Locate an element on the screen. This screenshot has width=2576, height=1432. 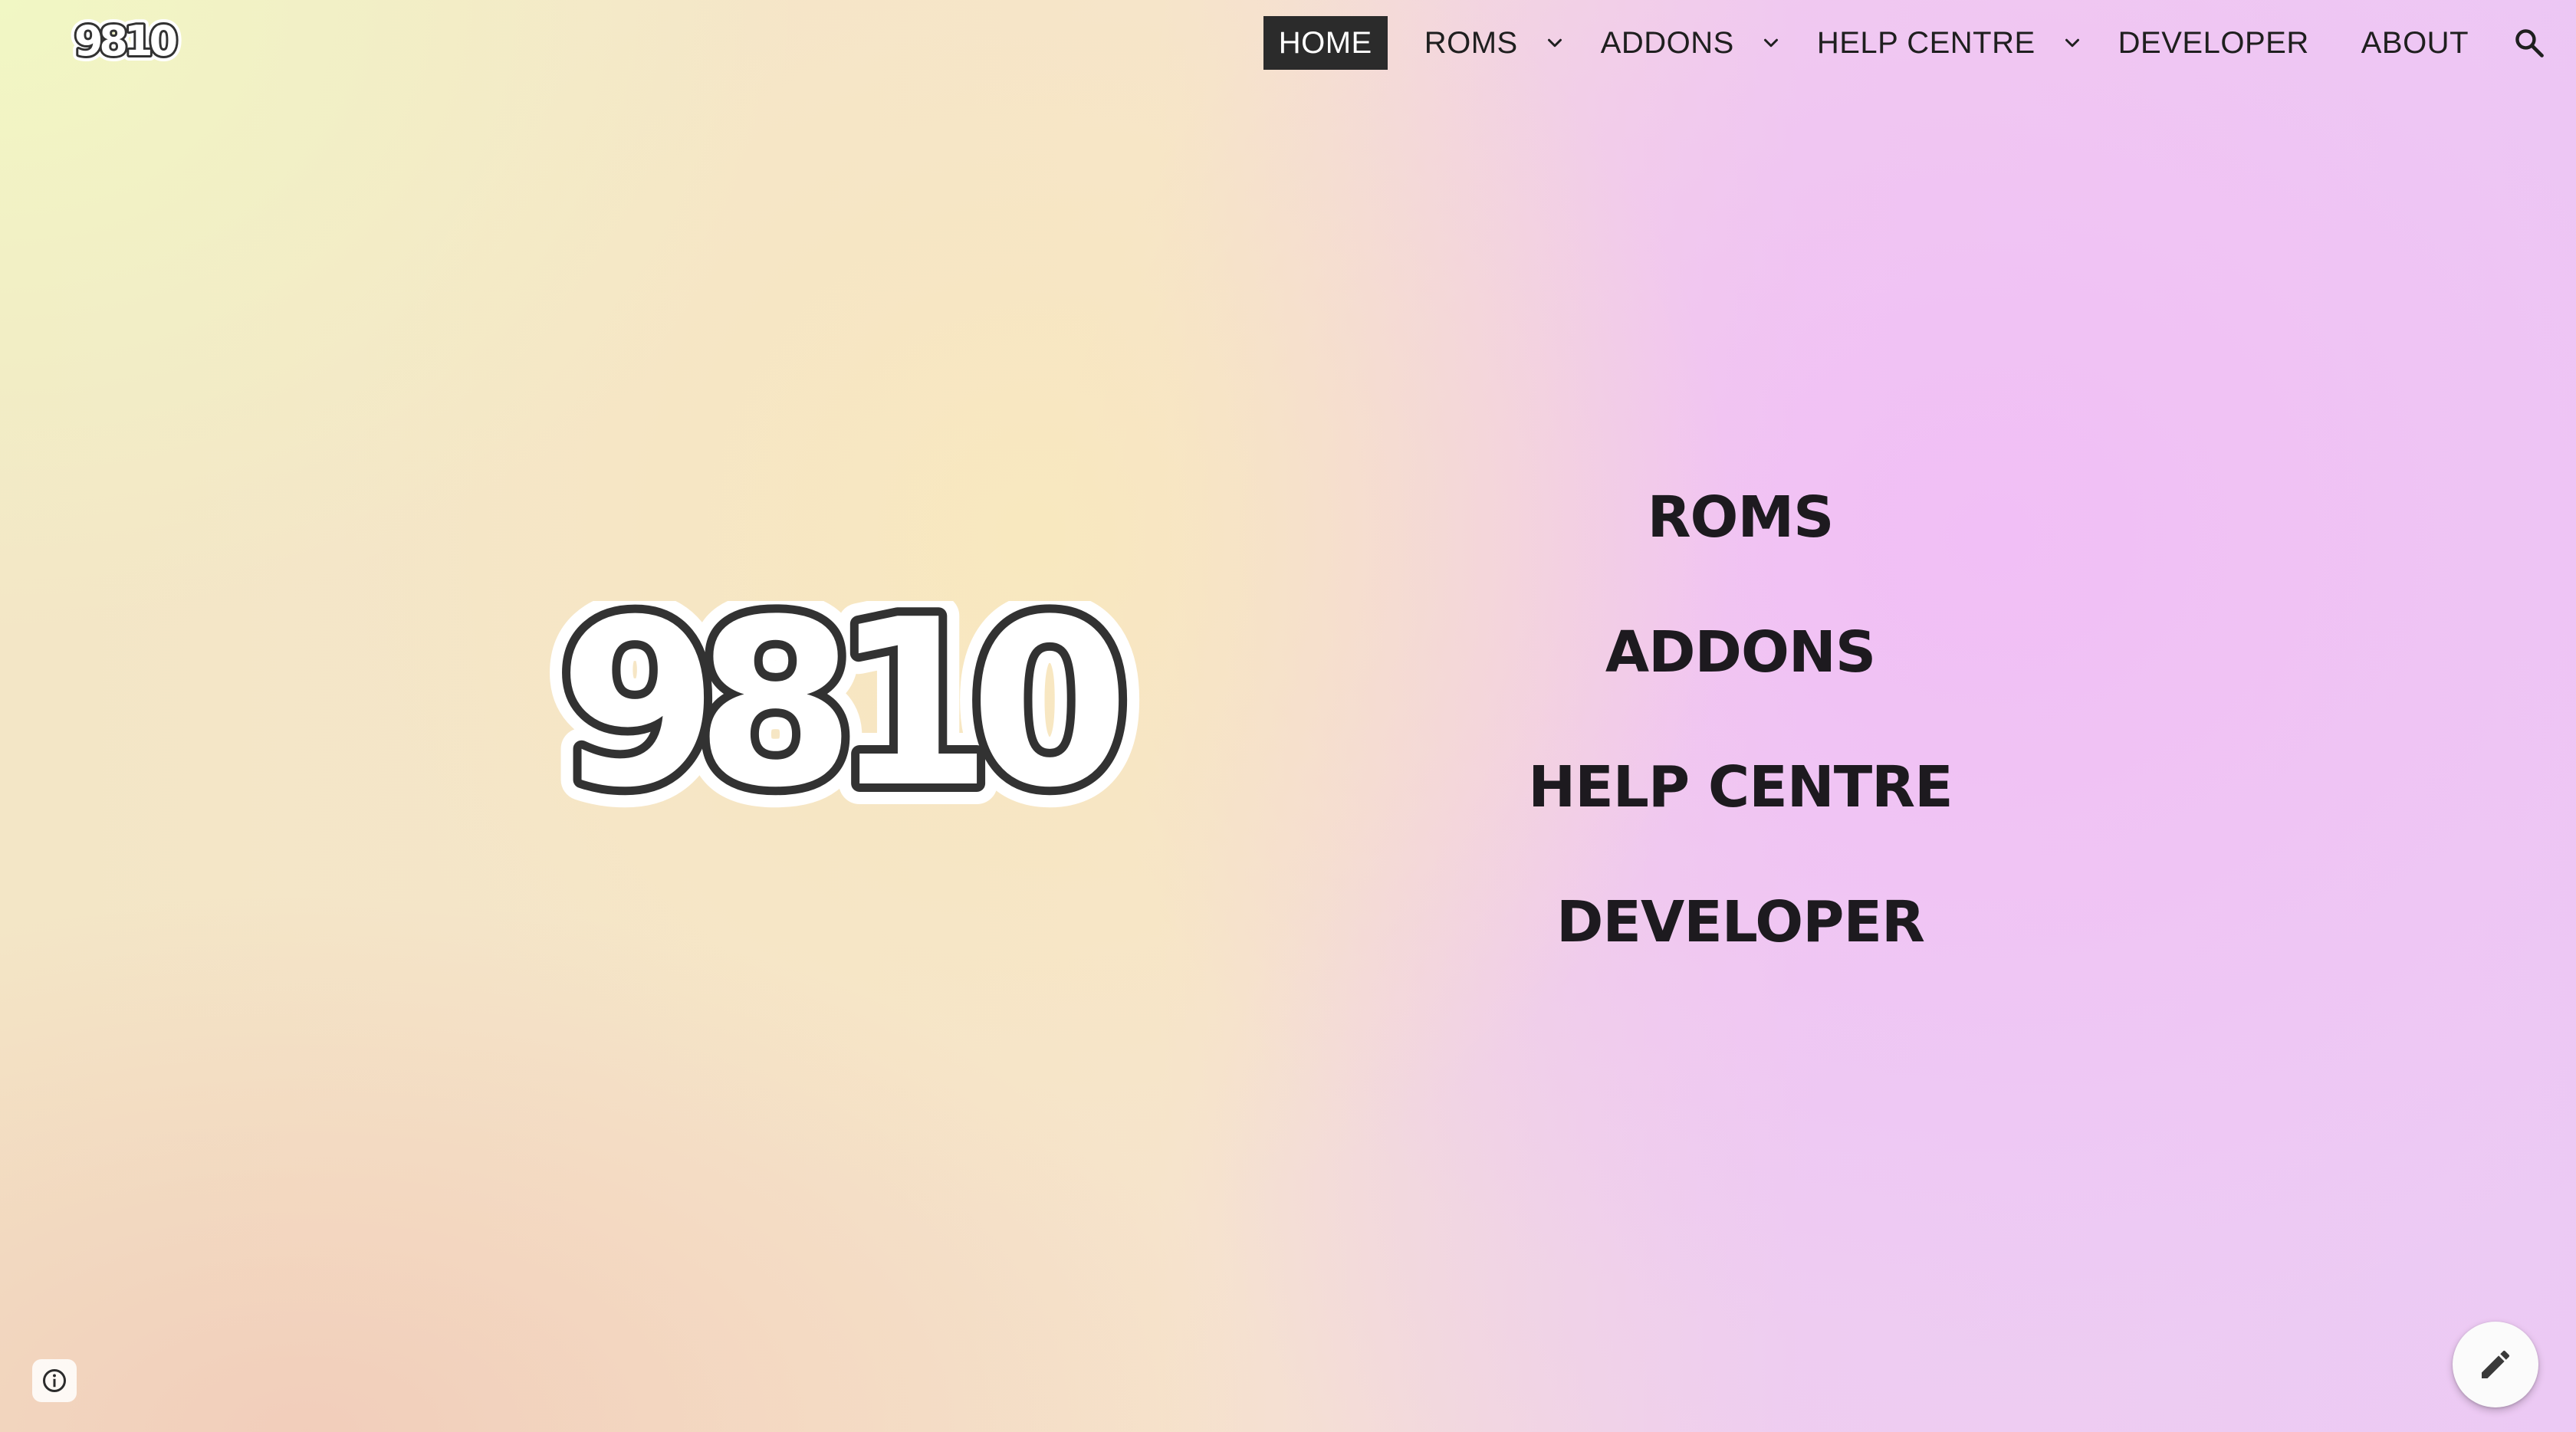
hero-link-developer: DEVELOPER is located at coordinates (1741, 932).